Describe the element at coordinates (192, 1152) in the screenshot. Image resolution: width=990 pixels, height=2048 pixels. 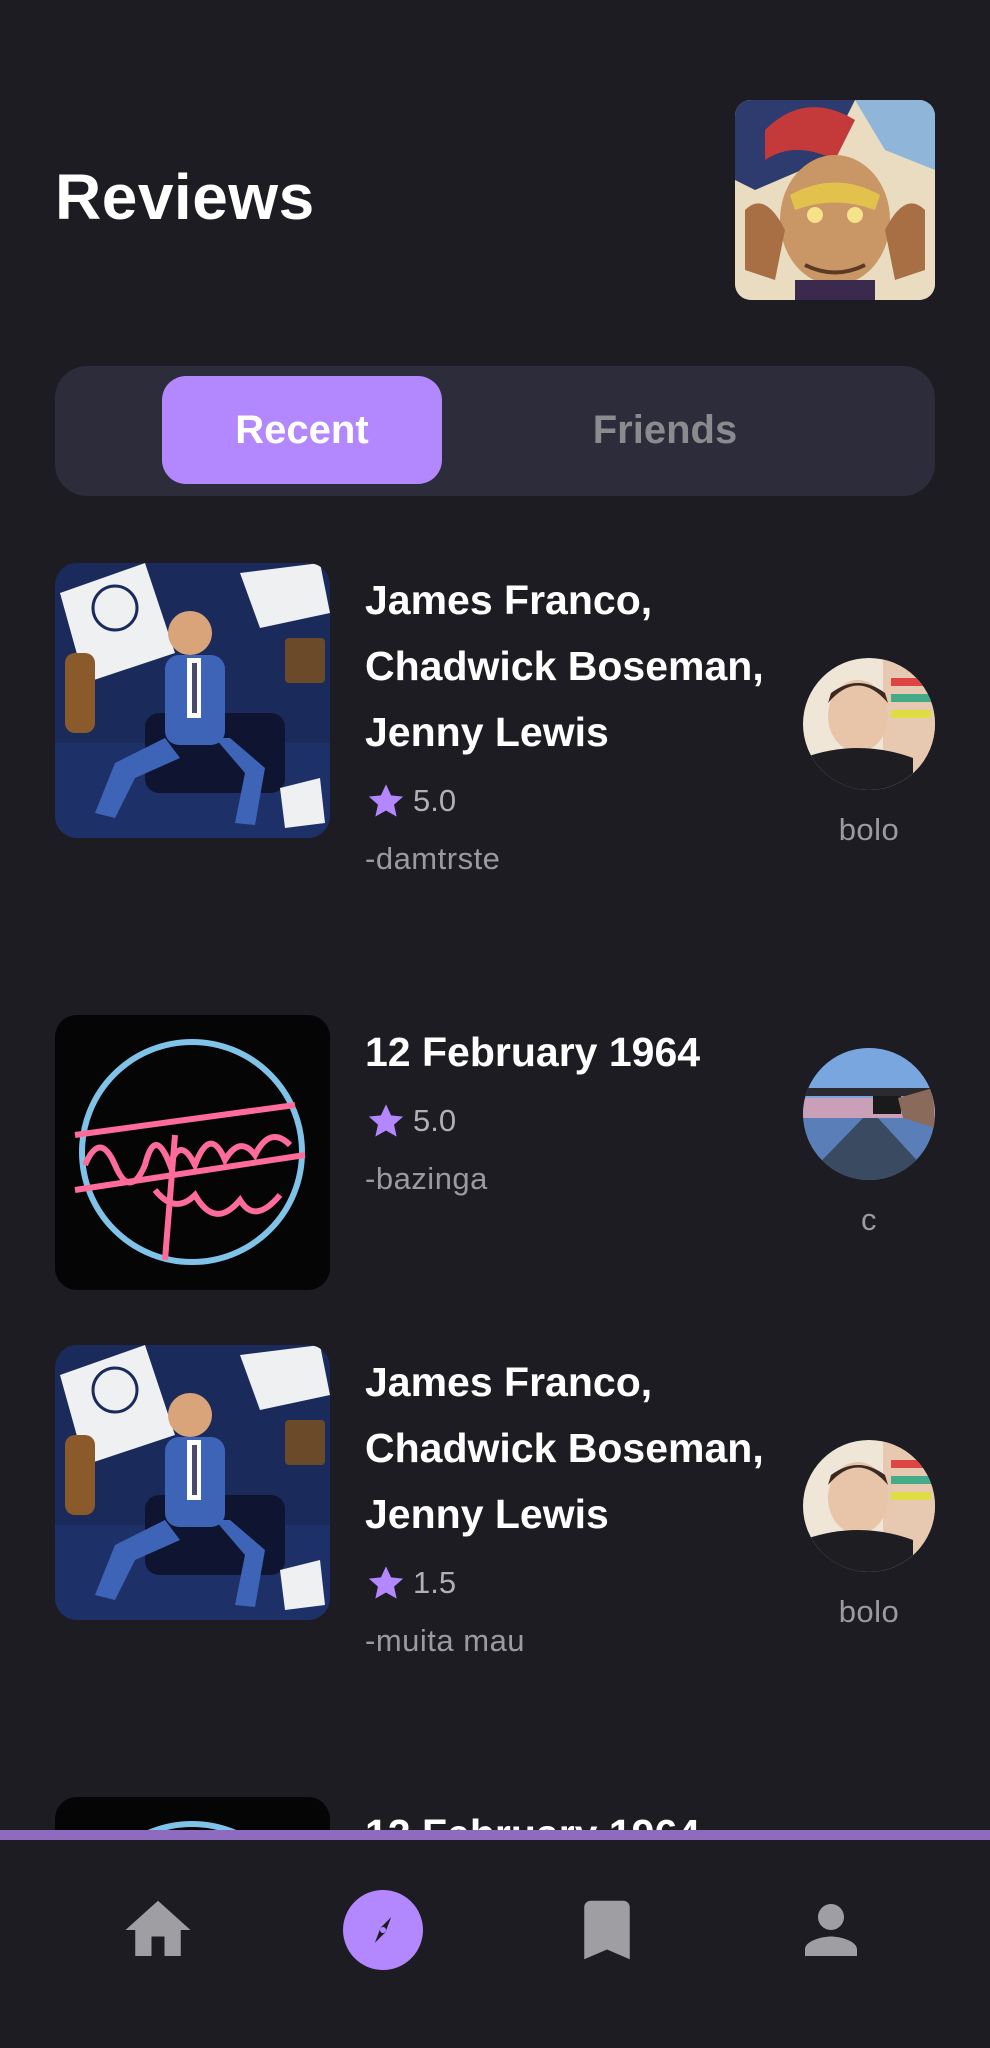
I see `album-cover-top-of-the-pops` at that location.